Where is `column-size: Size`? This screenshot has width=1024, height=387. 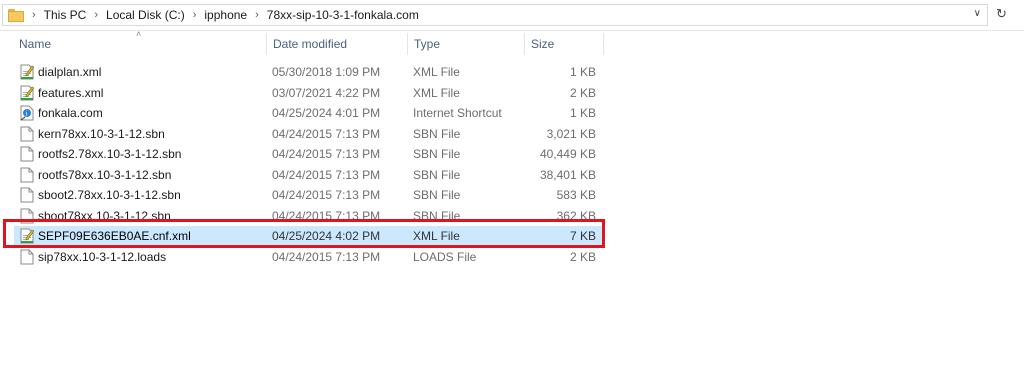 column-size: Size is located at coordinates (564, 43).